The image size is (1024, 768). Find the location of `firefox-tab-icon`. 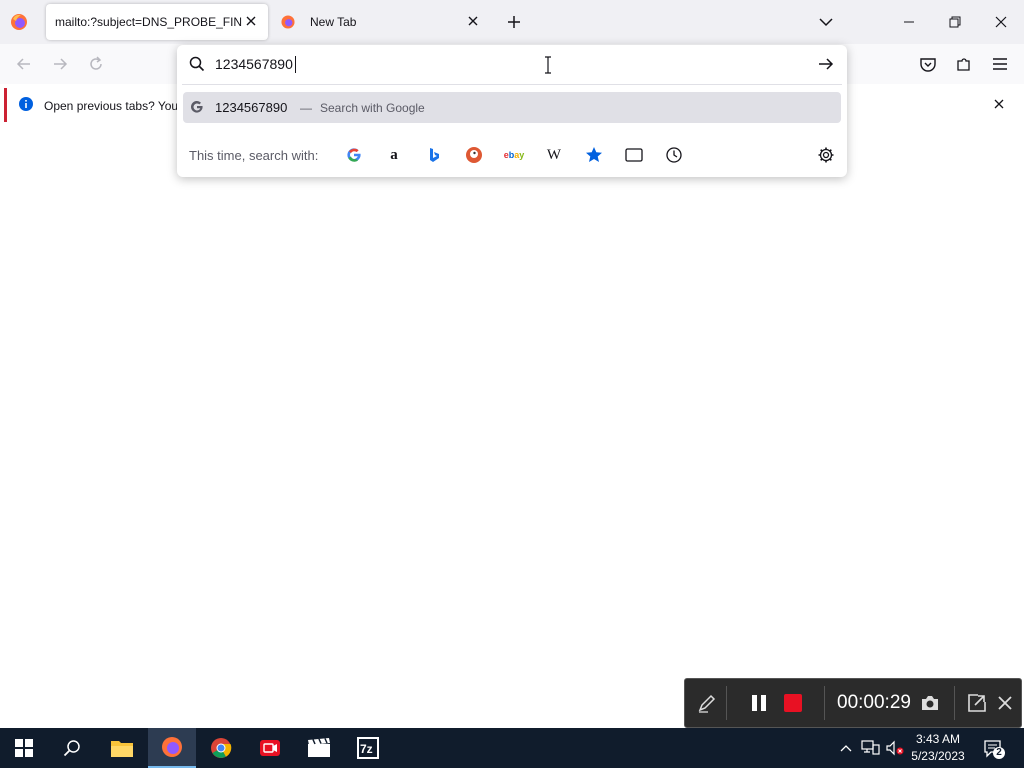

firefox-tab-icon is located at coordinates (288, 22).